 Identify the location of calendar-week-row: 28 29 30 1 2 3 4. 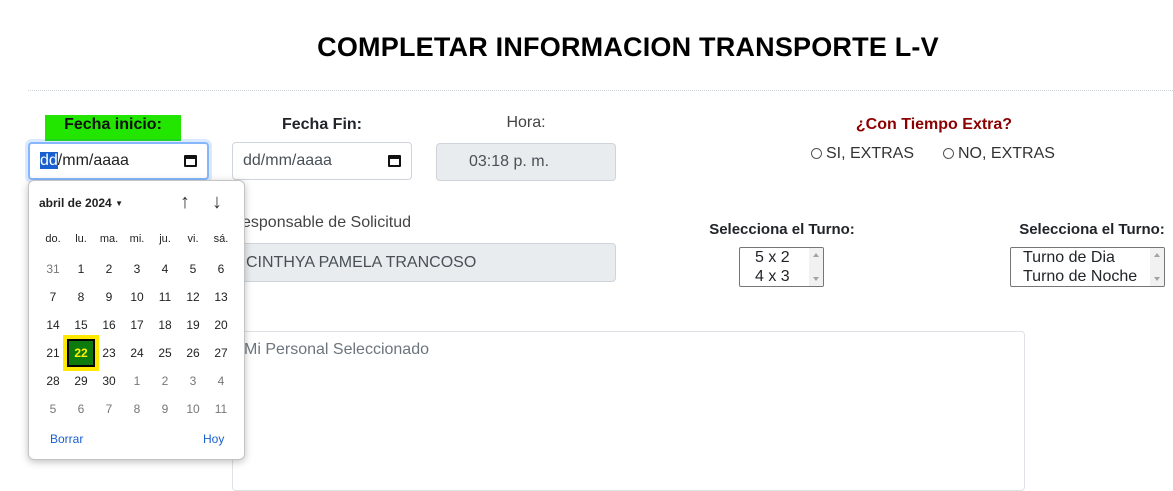
(137, 381).